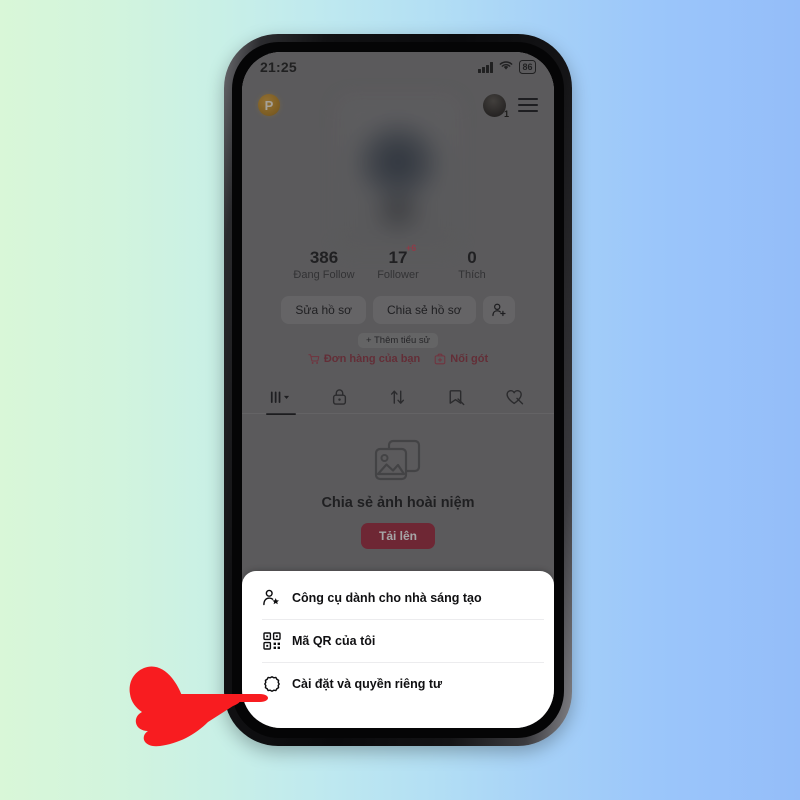 This screenshot has width=800, height=800. Describe the element at coordinates (398, 503) in the screenshot. I see `empty-state-title: Chia sẻ ảnh hoài niệm` at that location.